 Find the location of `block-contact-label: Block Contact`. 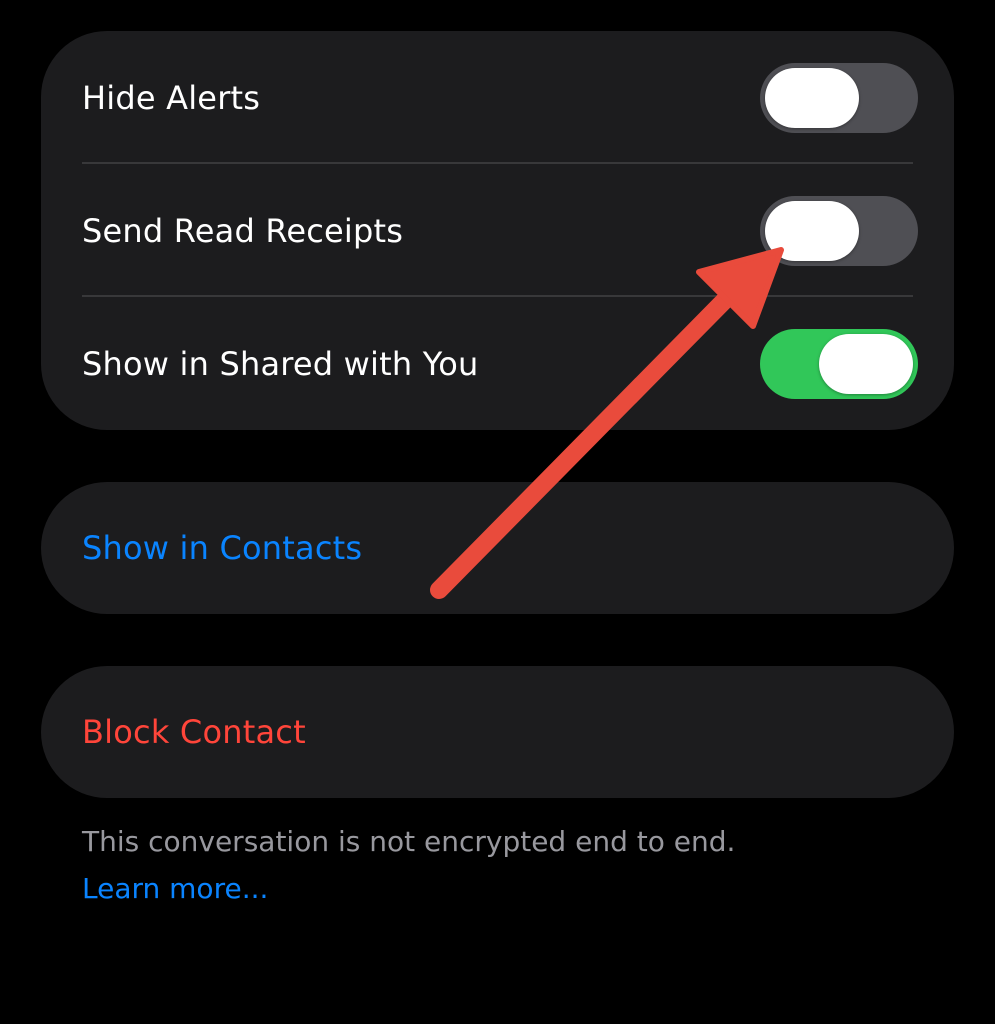

block-contact-label: Block Contact is located at coordinates (194, 732).